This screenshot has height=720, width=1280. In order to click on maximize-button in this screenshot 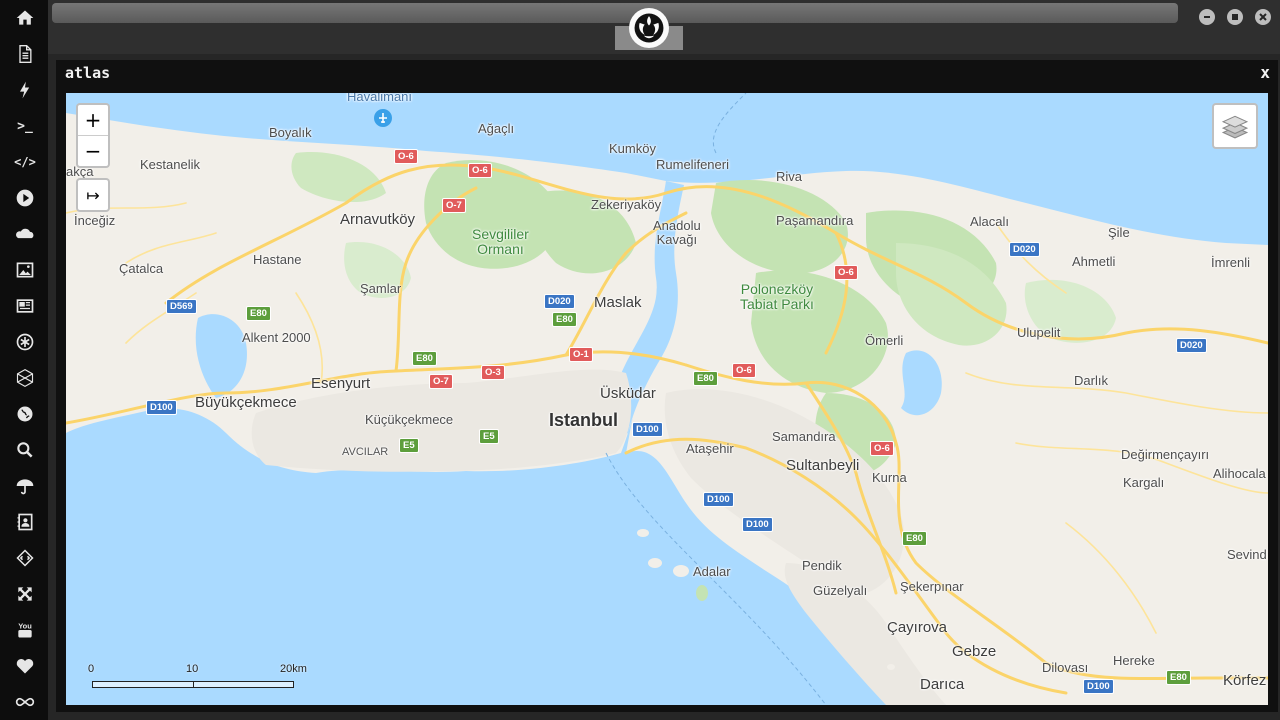, I will do `click(1235, 17)`.